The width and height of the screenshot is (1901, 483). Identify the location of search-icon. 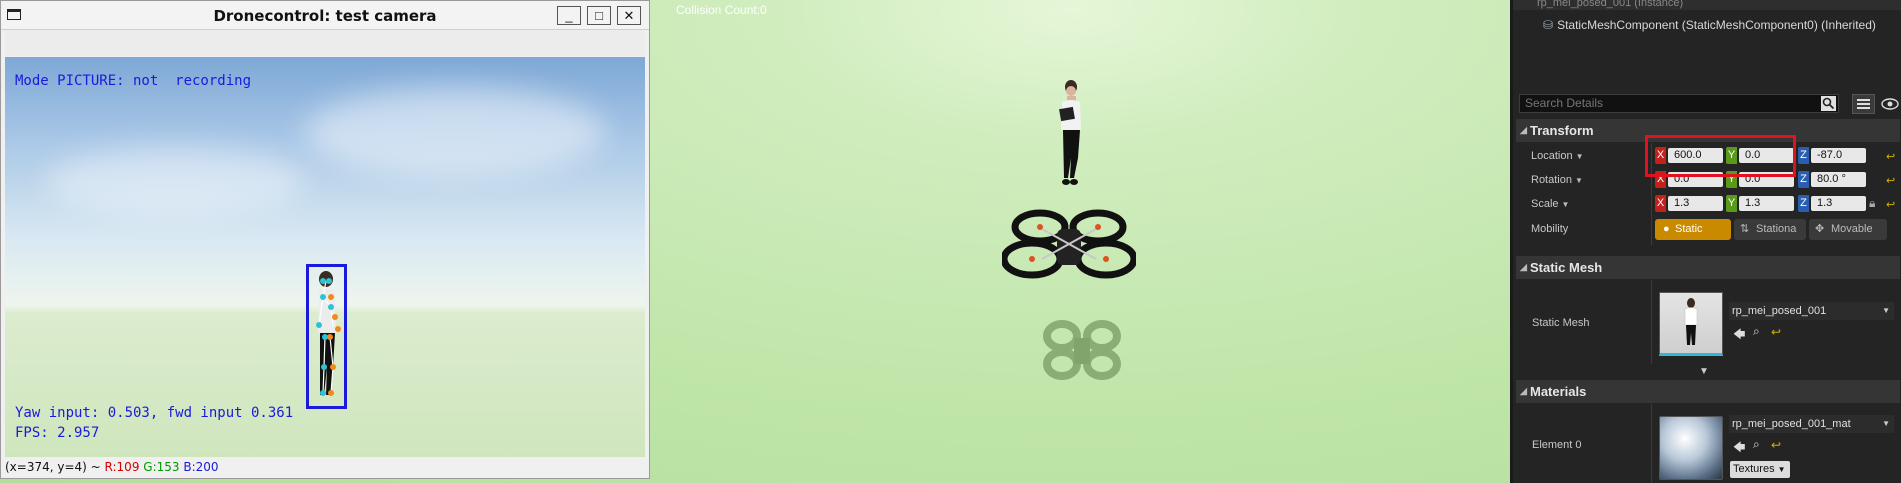
(1828, 103).